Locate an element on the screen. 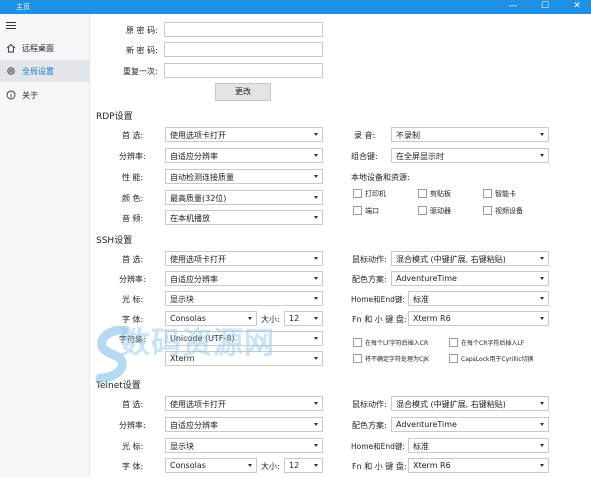 This screenshot has height=477, width=591. rdp-preference-select: 使用选项卡打开 is located at coordinates (244, 134).